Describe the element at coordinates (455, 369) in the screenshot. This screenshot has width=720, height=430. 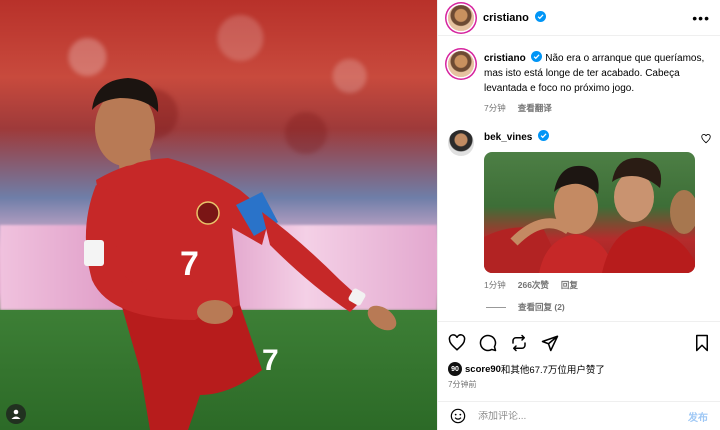
I see `liker-avatar: 90` at that location.